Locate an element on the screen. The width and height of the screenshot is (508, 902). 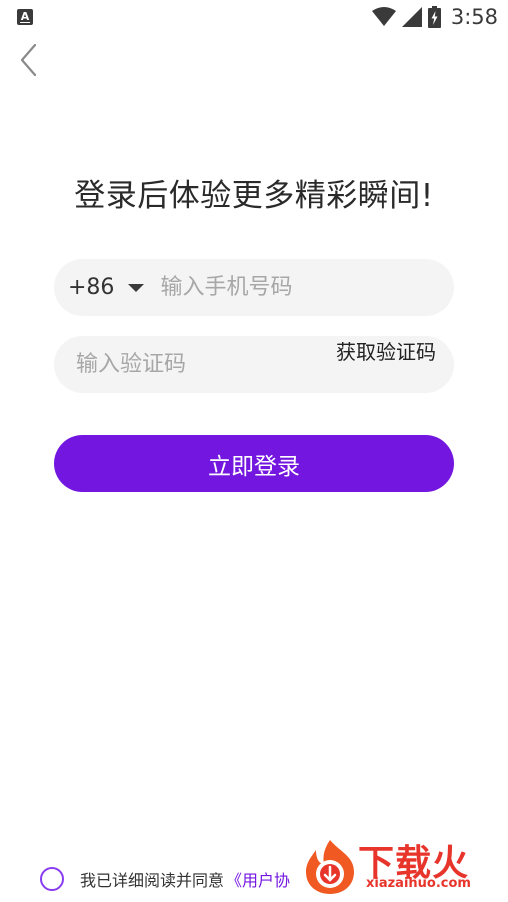
agreement-row: 我已详细阅读并同意 《用户协 is located at coordinates (165, 879).